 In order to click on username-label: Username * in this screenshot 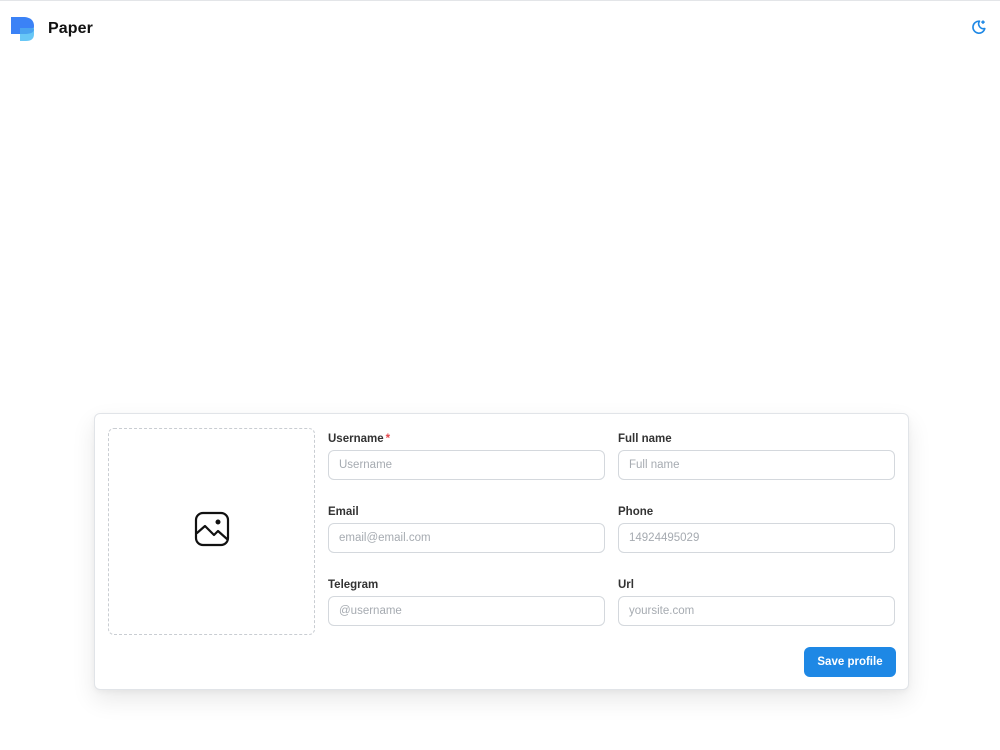, I will do `click(467, 439)`.